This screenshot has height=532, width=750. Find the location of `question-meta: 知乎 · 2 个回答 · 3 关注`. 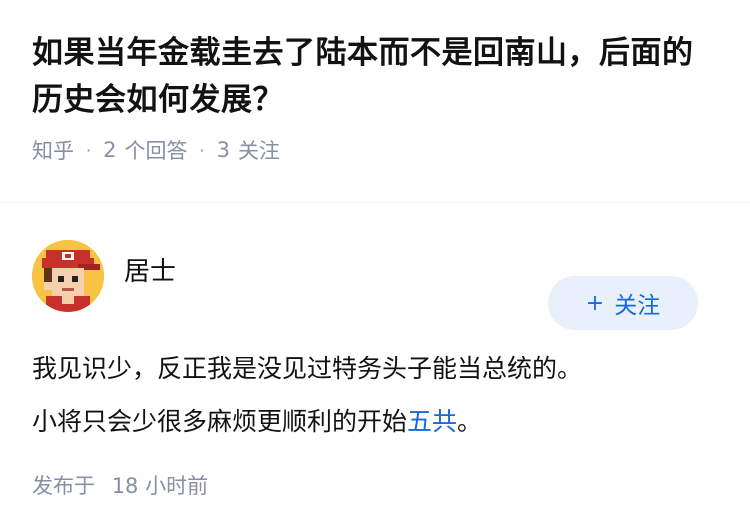

question-meta: 知乎 · 2 个回答 · 3 关注 is located at coordinates (375, 150).